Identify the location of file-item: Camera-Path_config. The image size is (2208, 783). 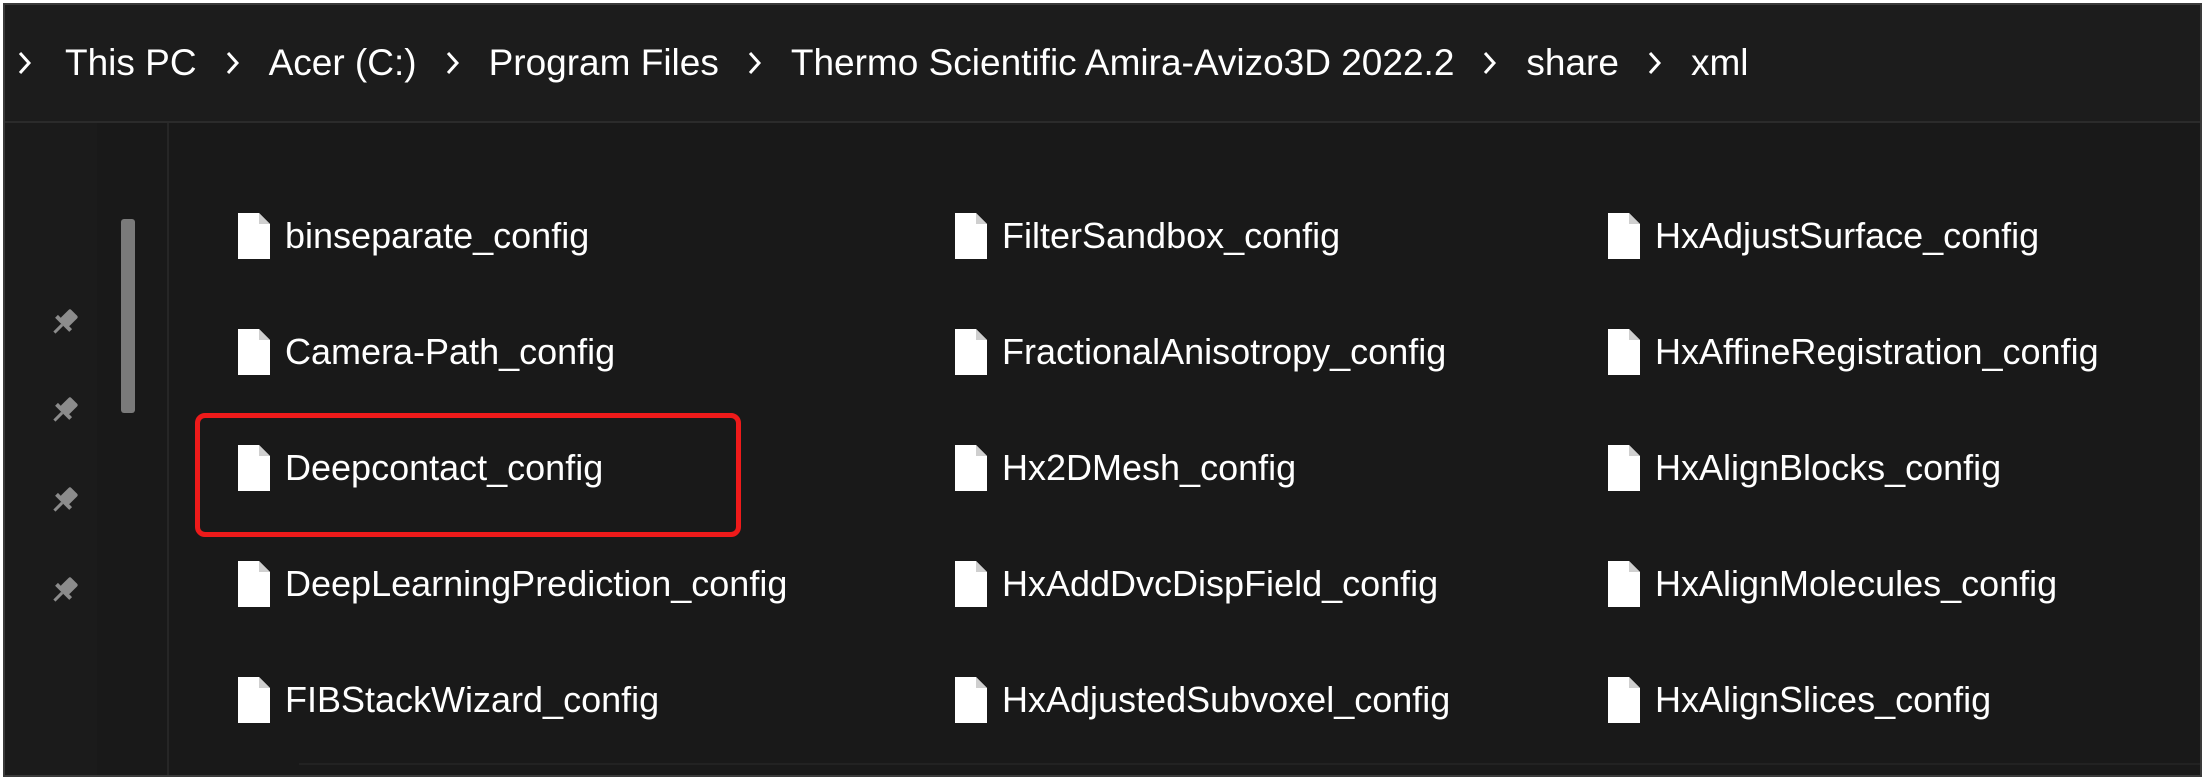
(426, 352).